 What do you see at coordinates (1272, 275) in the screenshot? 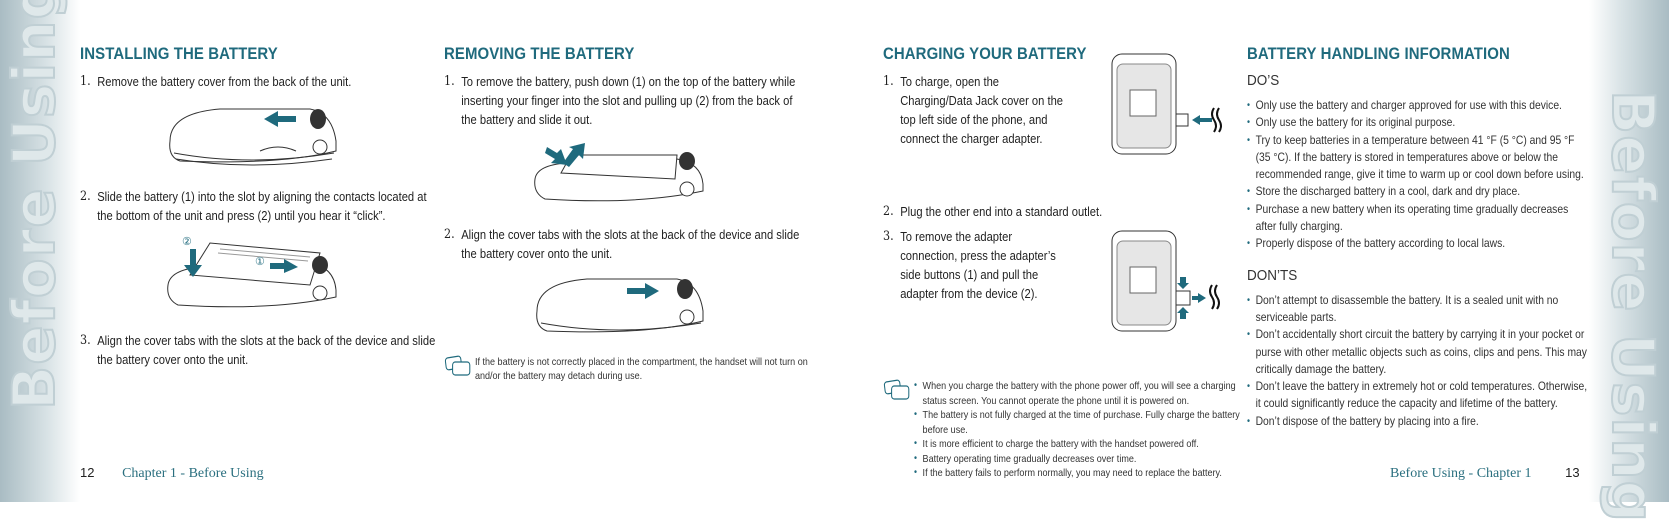
I see `donts-heading: DON’TS` at bounding box center [1272, 275].